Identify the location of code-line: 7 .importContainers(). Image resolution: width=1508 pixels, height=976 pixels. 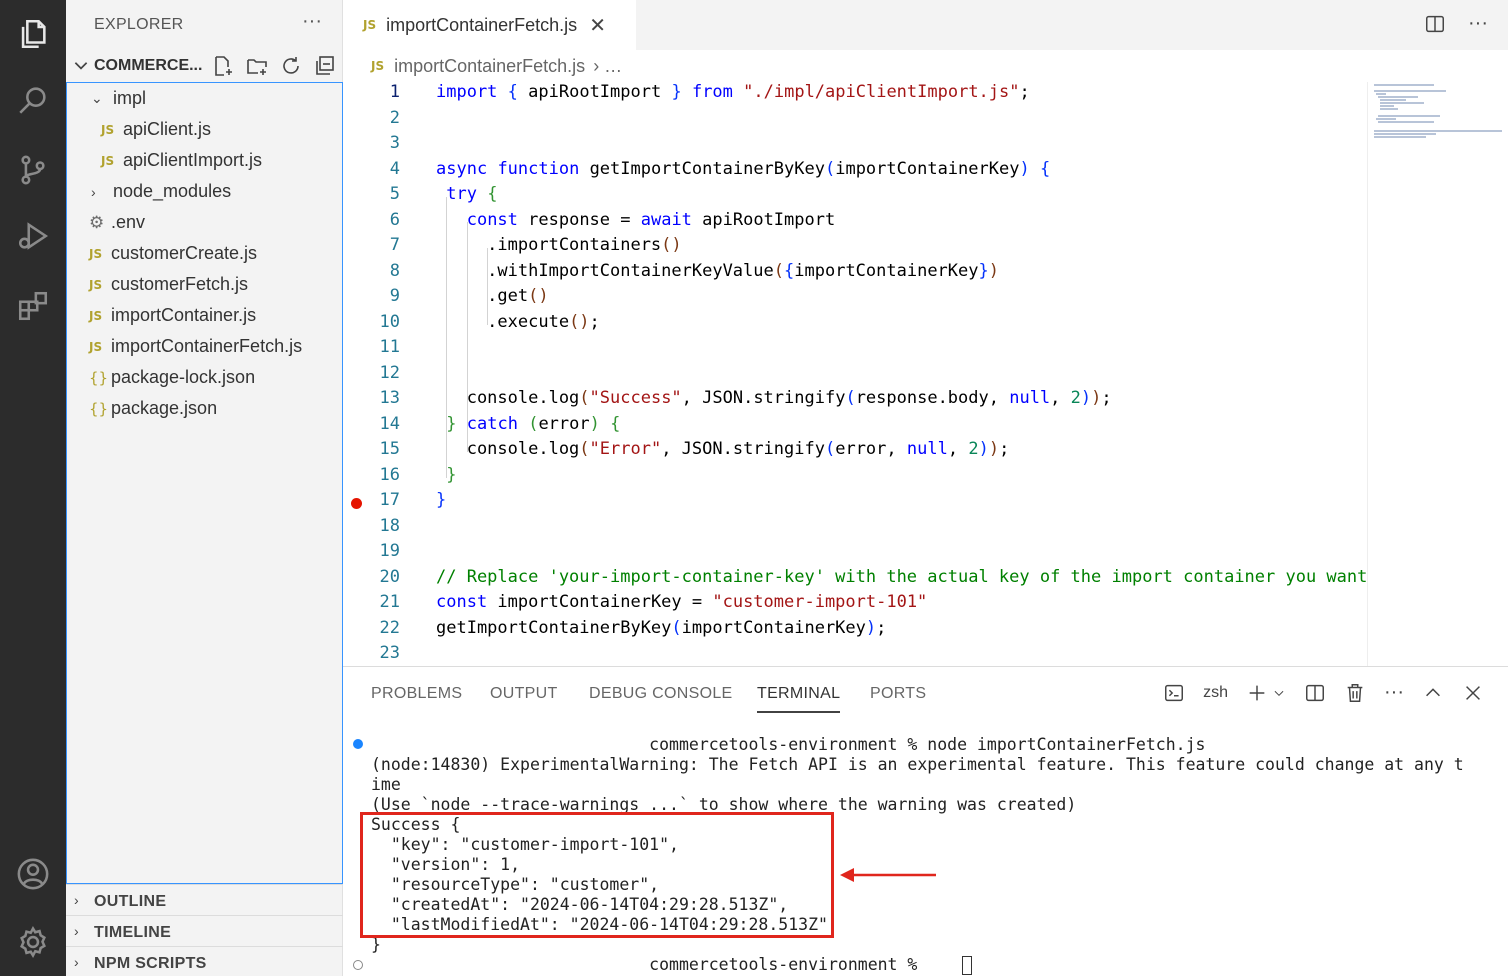
(535, 245).